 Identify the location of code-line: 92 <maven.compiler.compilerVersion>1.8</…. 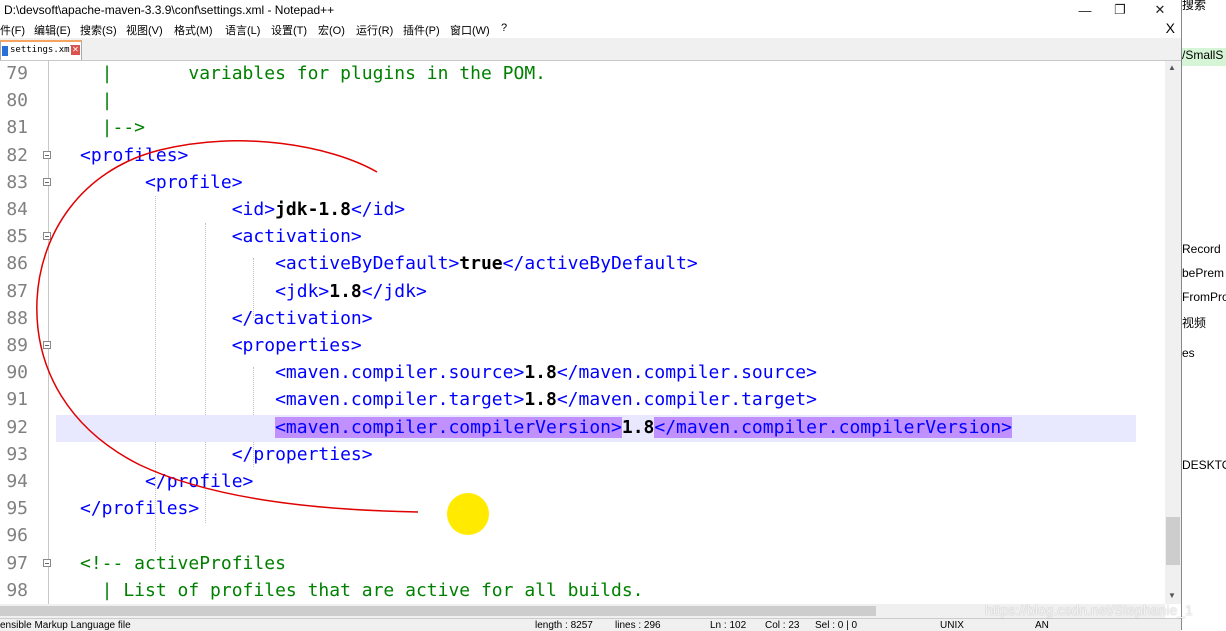
(571, 428).